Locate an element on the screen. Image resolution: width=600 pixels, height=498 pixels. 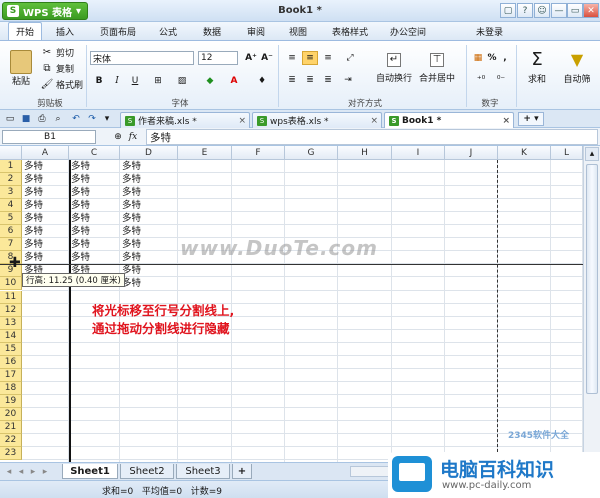
cell-c3: 多特 is located at coordinates (80, 192).